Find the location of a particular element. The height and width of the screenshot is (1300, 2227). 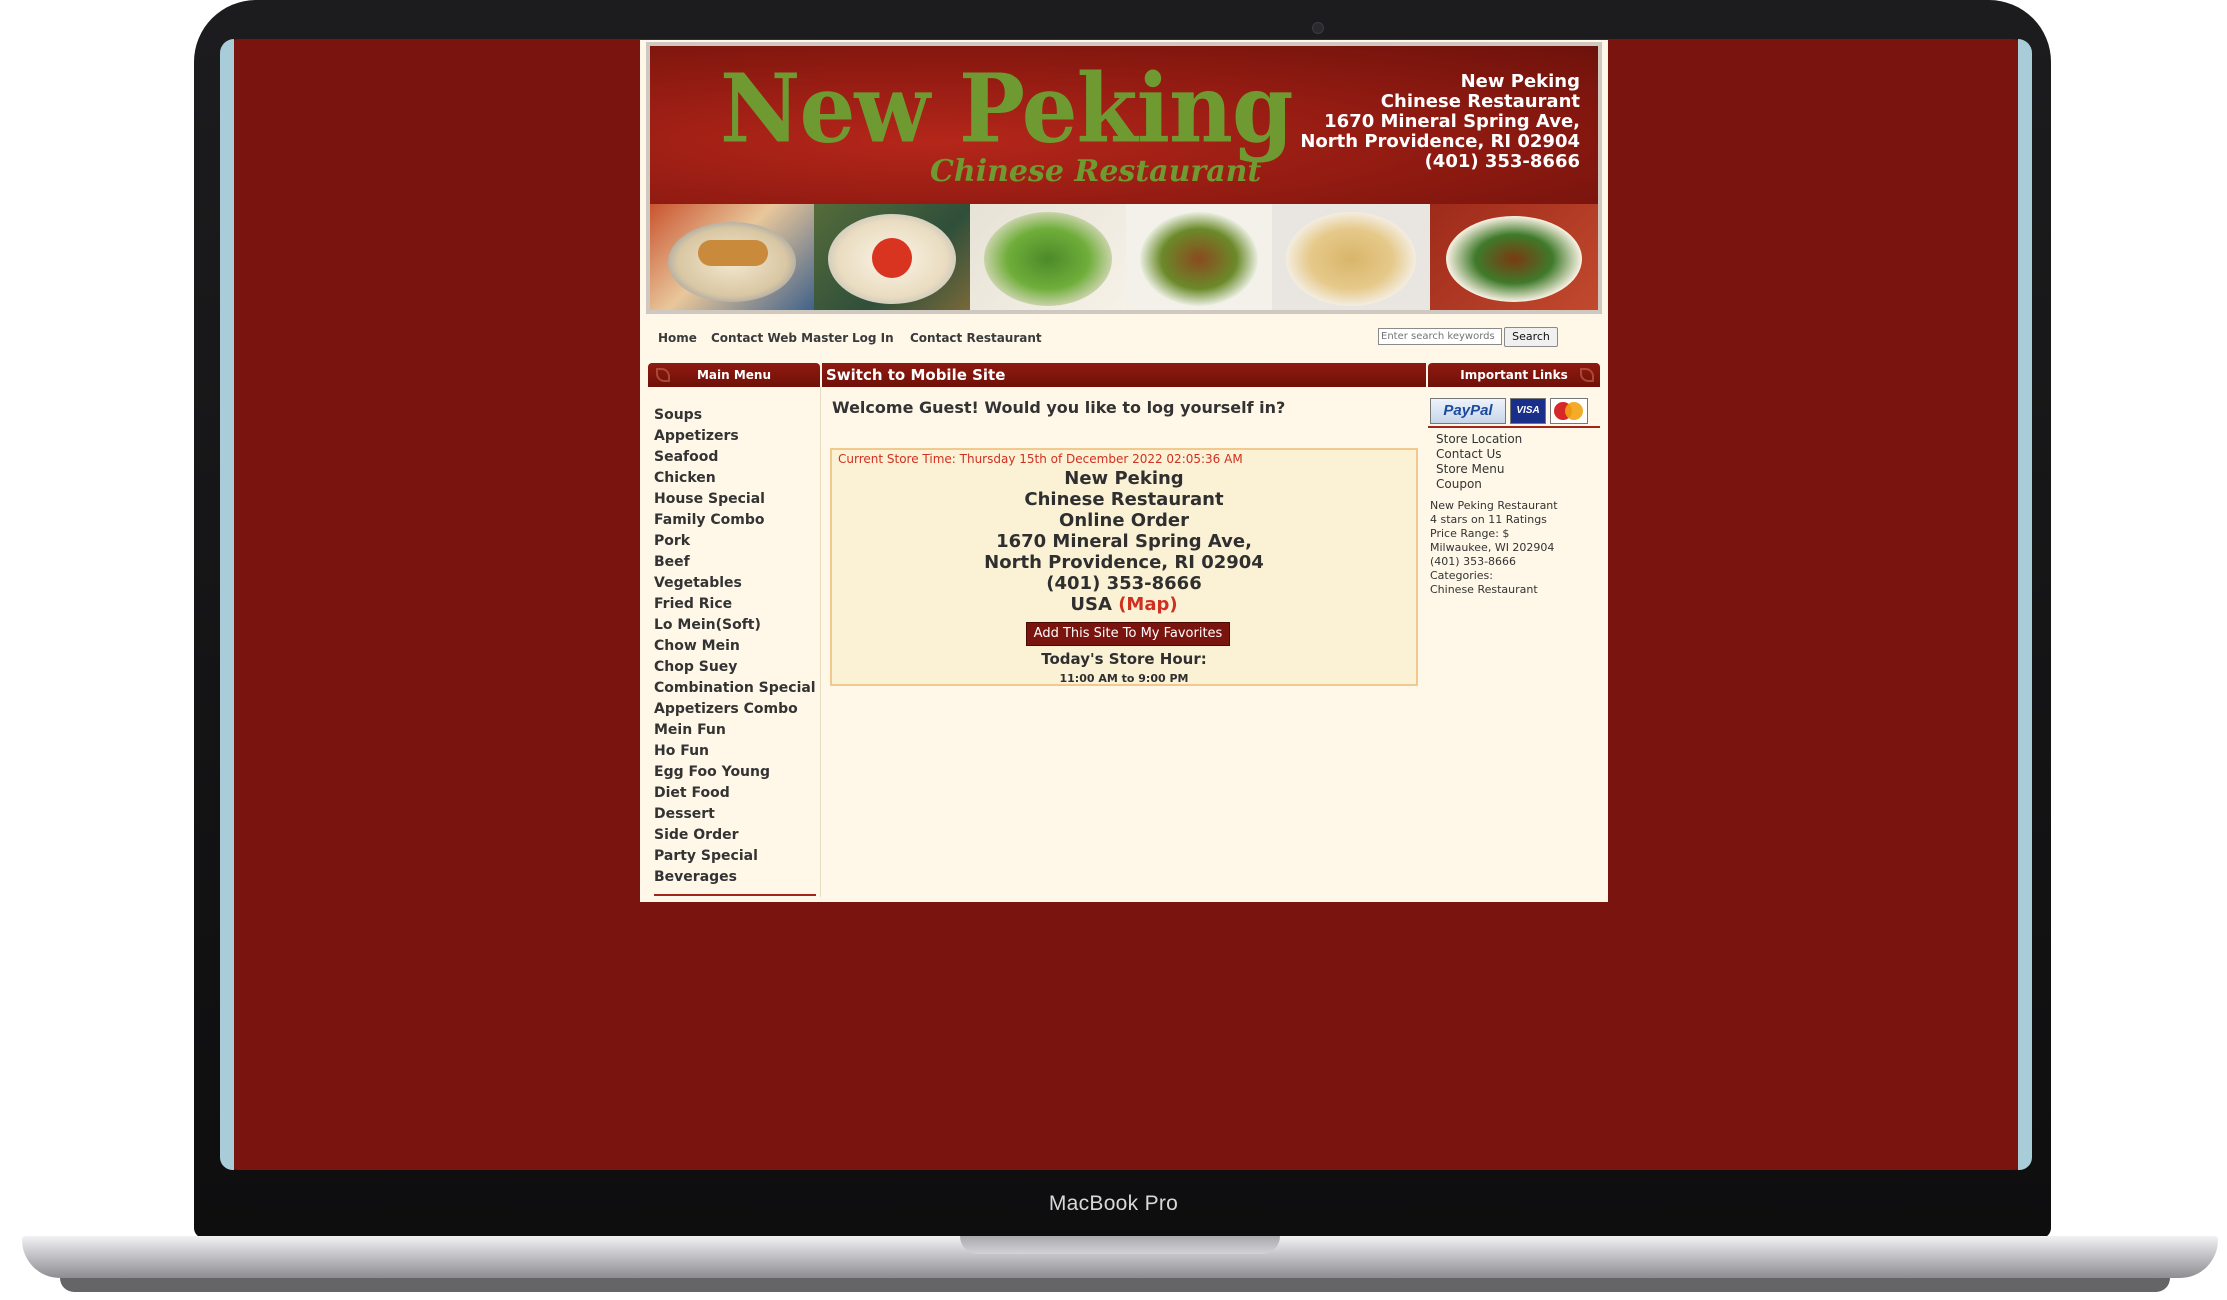

store-country-line: USA (Map) is located at coordinates (1124, 604).